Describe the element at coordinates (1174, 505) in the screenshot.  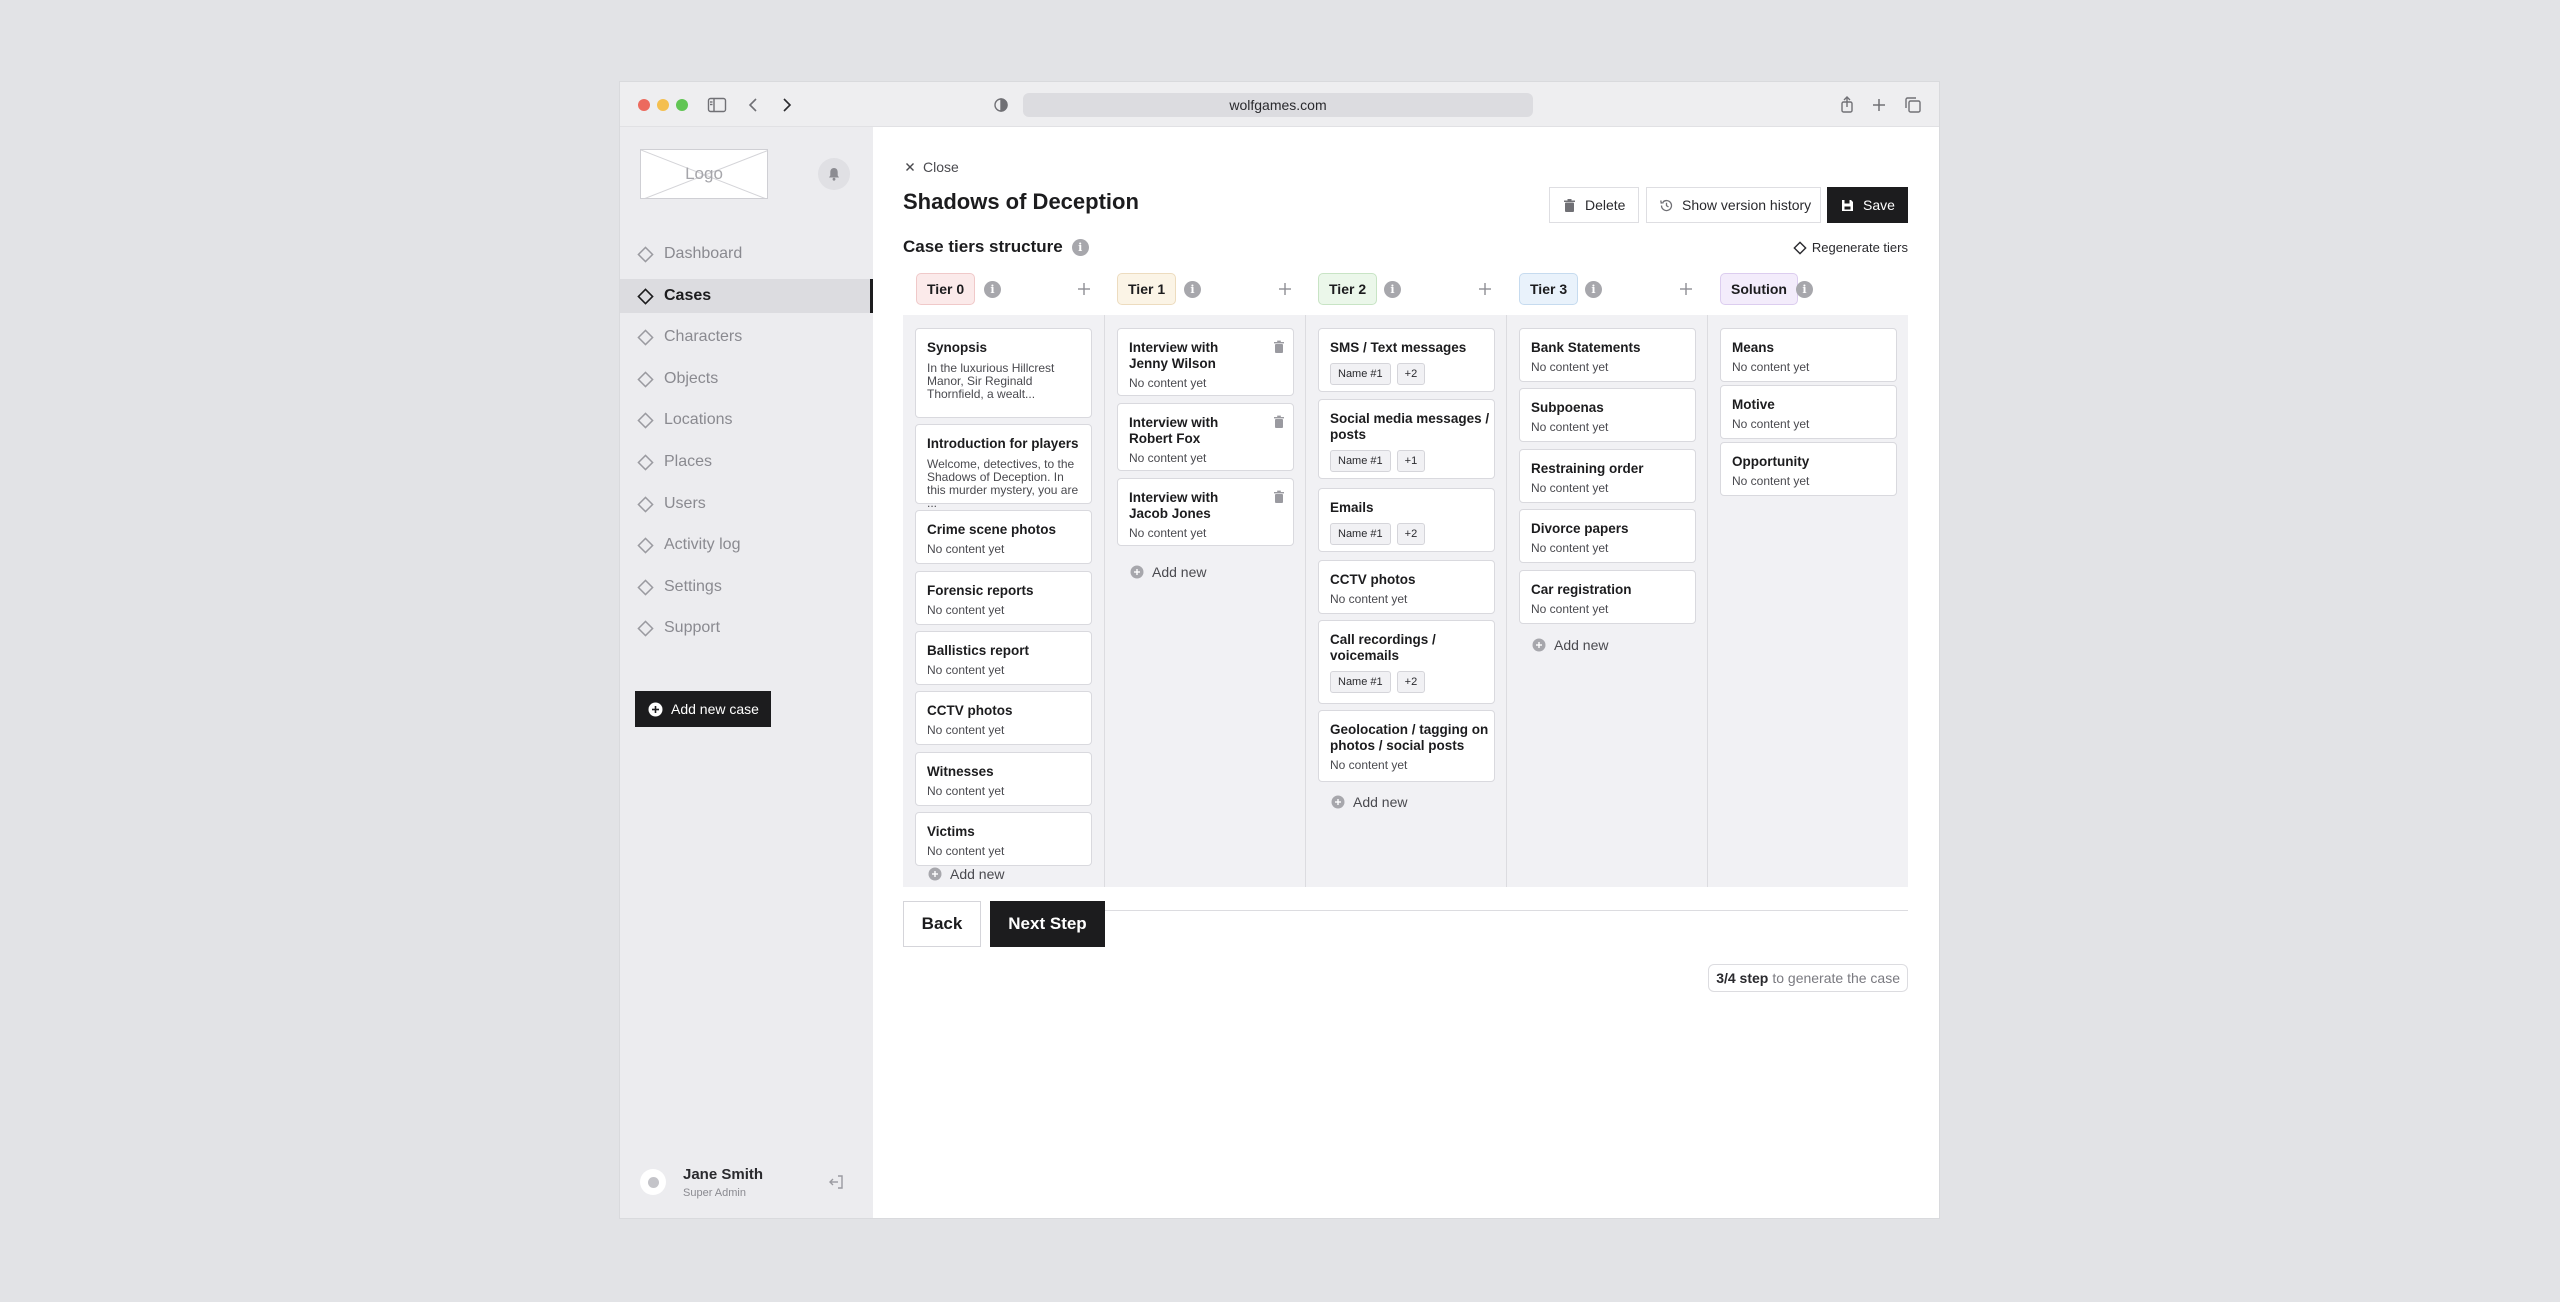
I see `card-title: Interview with Jacob Jones` at that location.